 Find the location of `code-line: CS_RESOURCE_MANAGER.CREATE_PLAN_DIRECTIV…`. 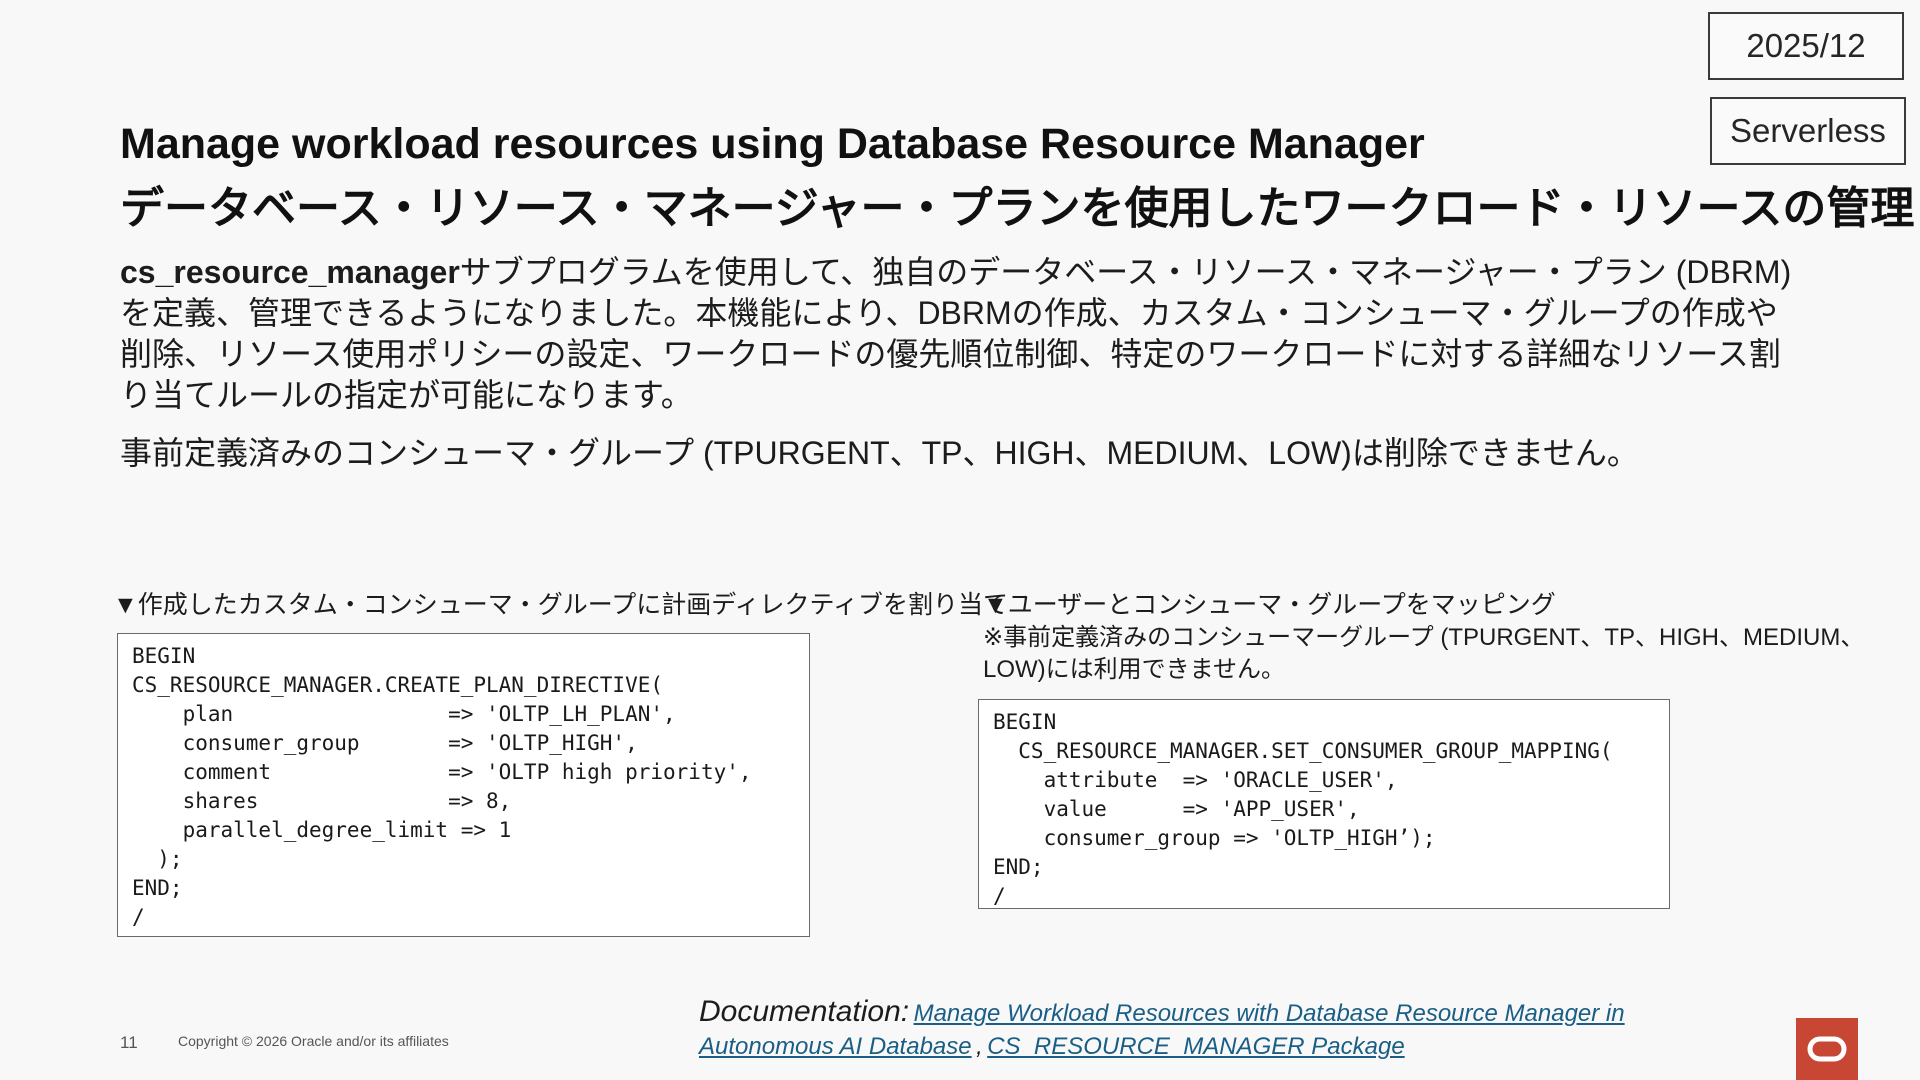

code-line: CS_RESOURCE_MANAGER.CREATE_PLAN_DIRECTIV… is located at coordinates (398, 685).